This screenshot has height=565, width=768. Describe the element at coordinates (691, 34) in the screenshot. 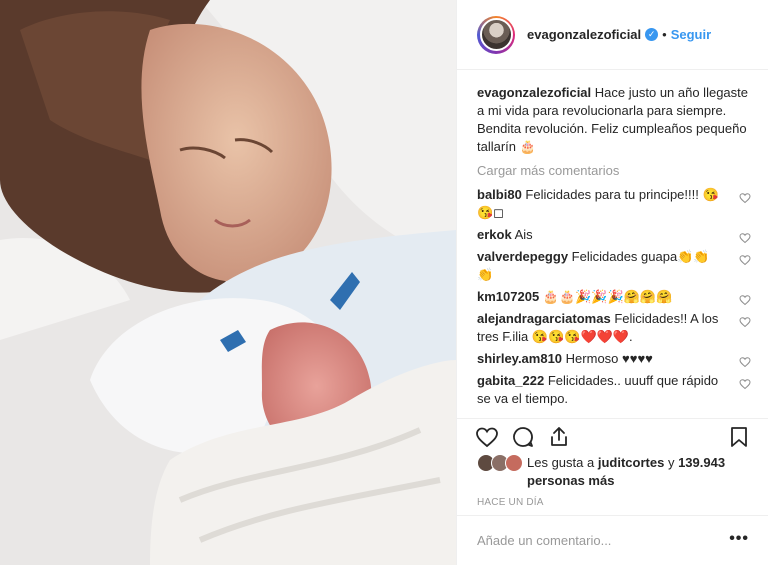

I see `follow-button: Seguir` at that location.